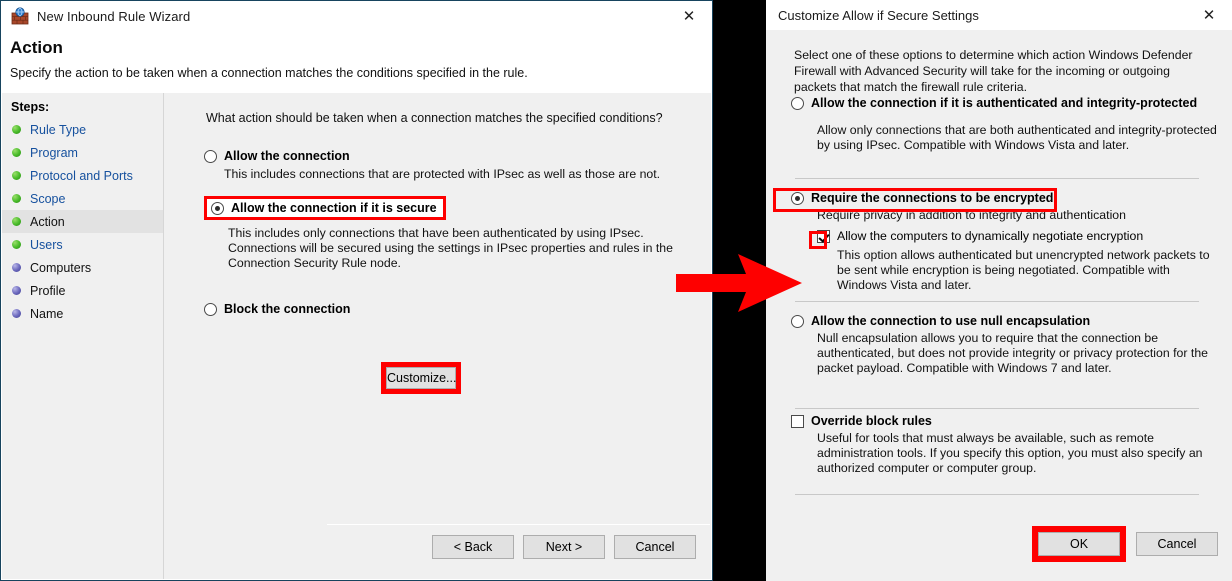 This screenshot has width=1232, height=581. Describe the element at coordinates (878, 15) in the screenshot. I see `dialog-title: Customize Allow if Secure Settings` at that location.